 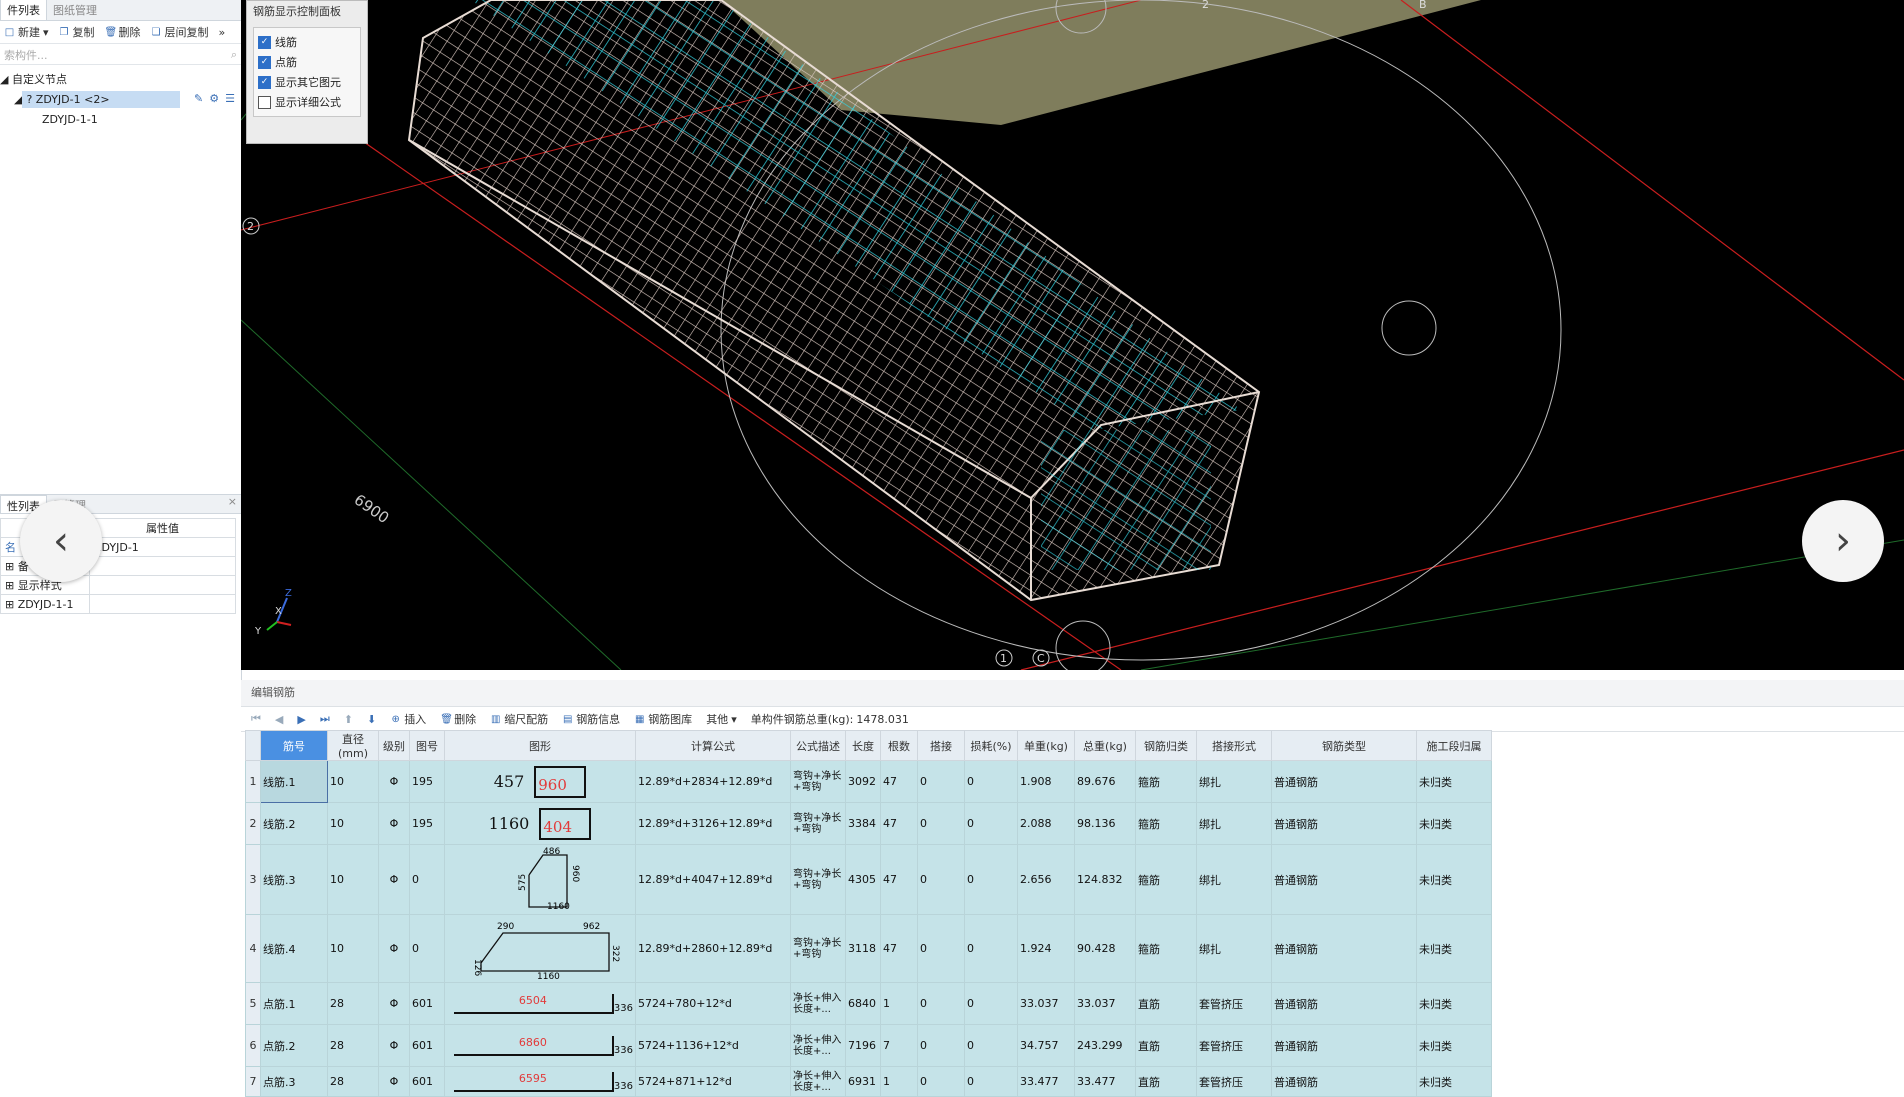 I want to click on cell-shape: 457 960, so click(x=540, y=781).